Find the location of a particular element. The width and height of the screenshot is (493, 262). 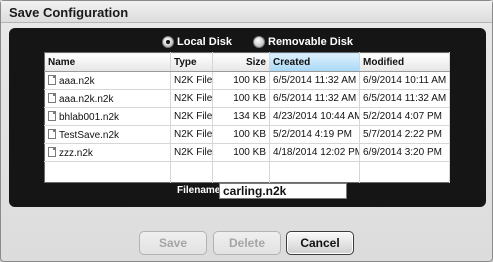

file-name: aaa.n2k.n2k is located at coordinates (86, 99).